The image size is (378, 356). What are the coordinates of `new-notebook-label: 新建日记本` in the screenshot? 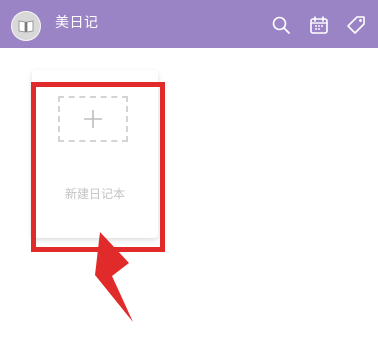 It's located at (94, 194).